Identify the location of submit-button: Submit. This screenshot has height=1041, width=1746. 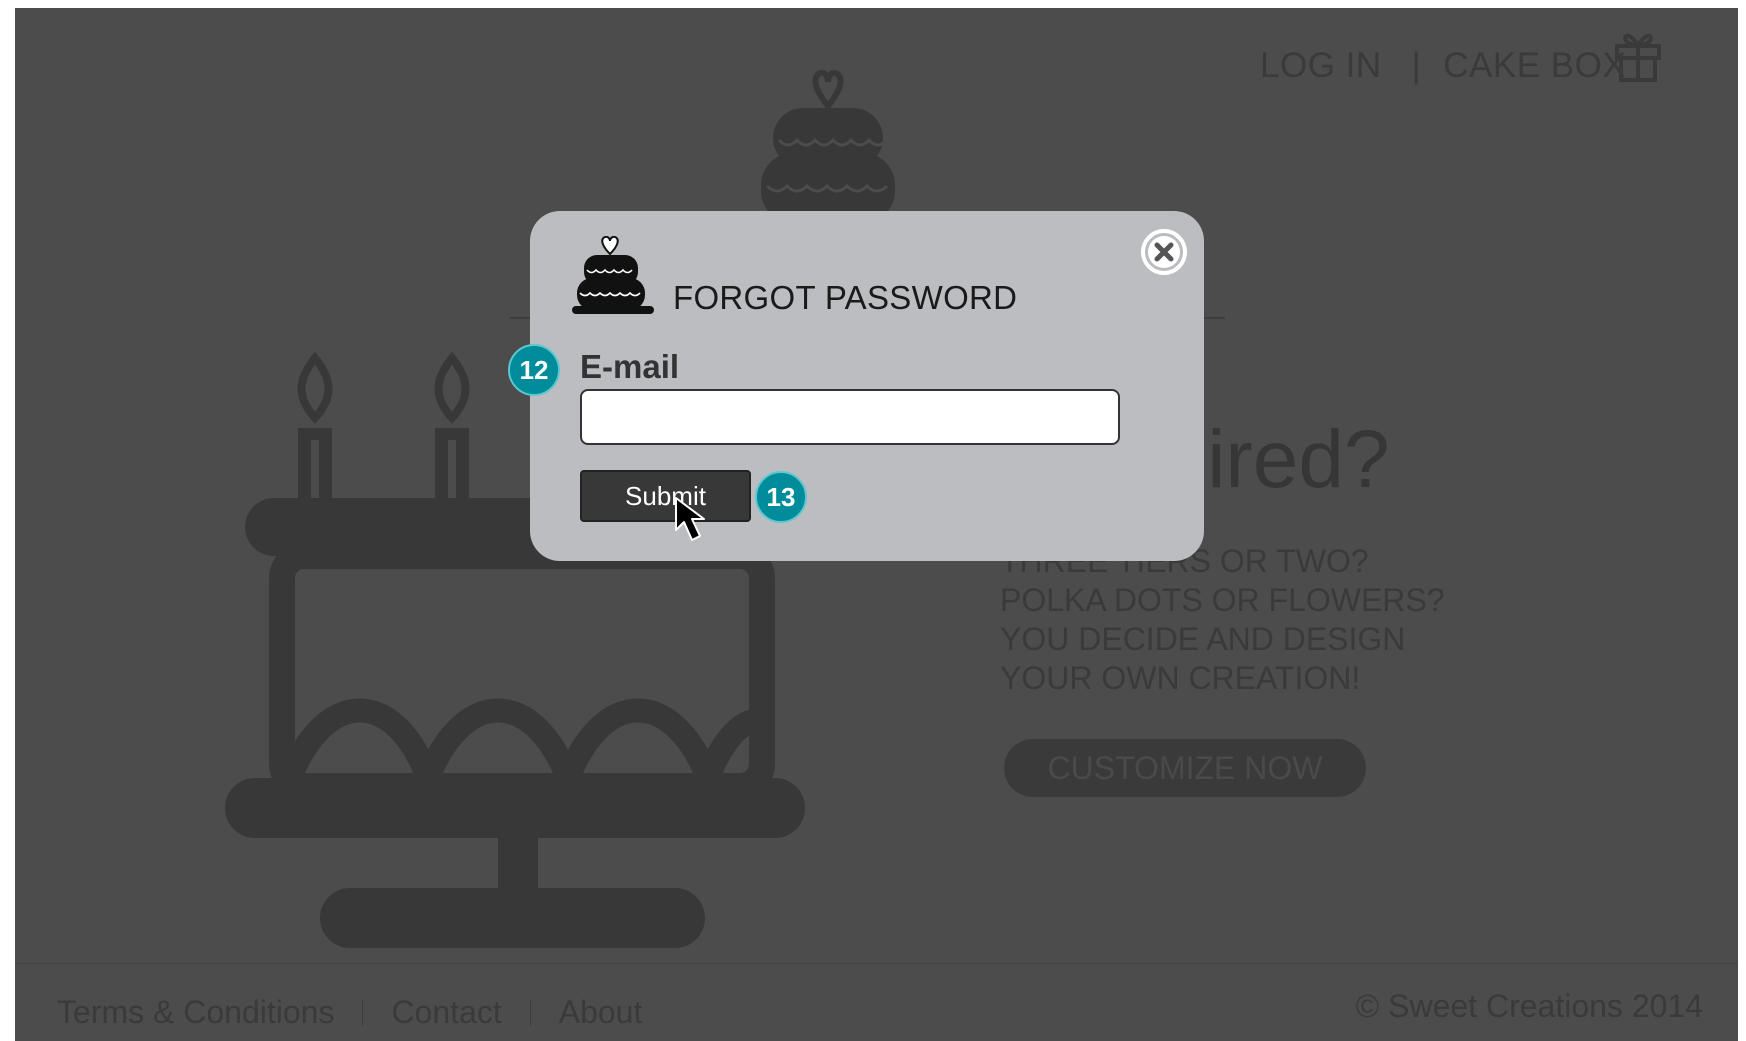
(665, 496).